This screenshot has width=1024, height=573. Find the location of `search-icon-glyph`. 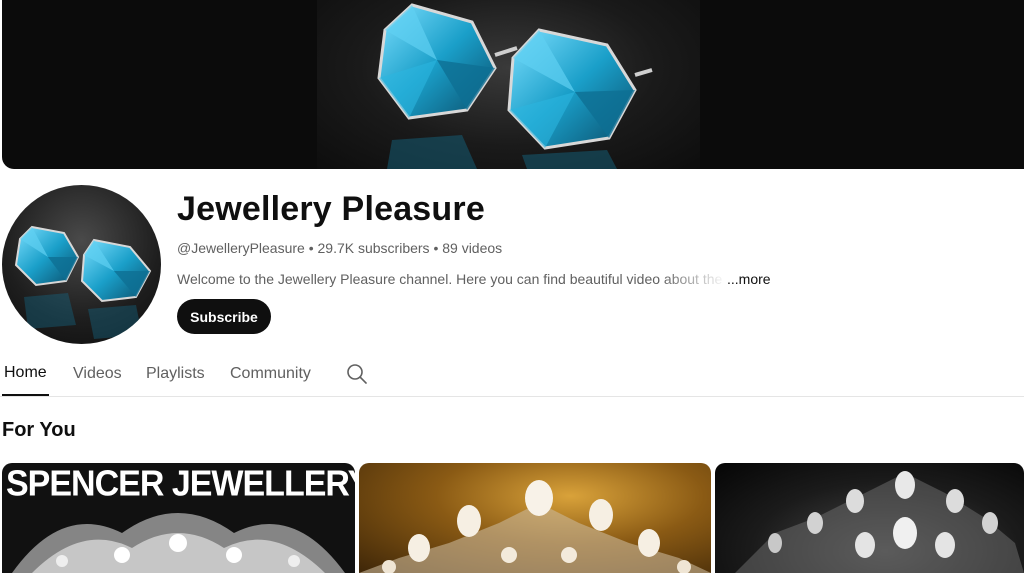

search-icon-glyph is located at coordinates (357, 374).